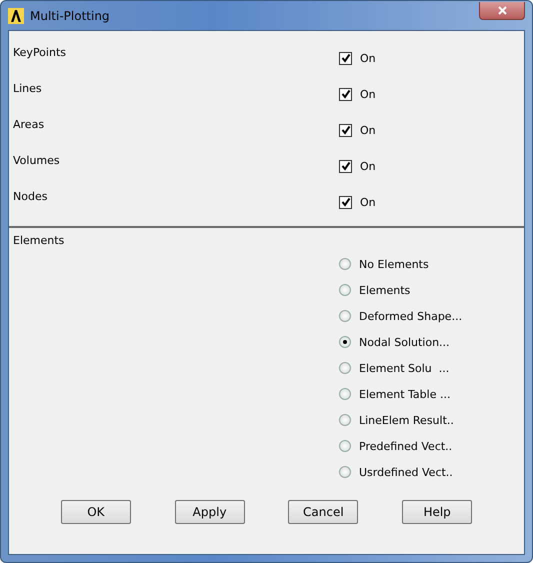  Describe the element at coordinates (27, 89) in the screenshot. I see `row-label: Lines` at that location.